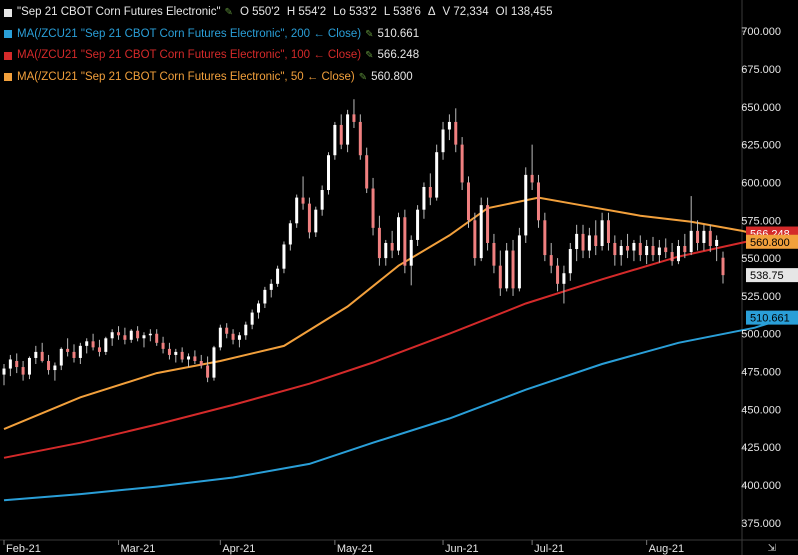  What do you see at coordinates (462, 549) in the screenshot?
I see `x-tick-label: Jun-21` at bounding box center [462, 549].